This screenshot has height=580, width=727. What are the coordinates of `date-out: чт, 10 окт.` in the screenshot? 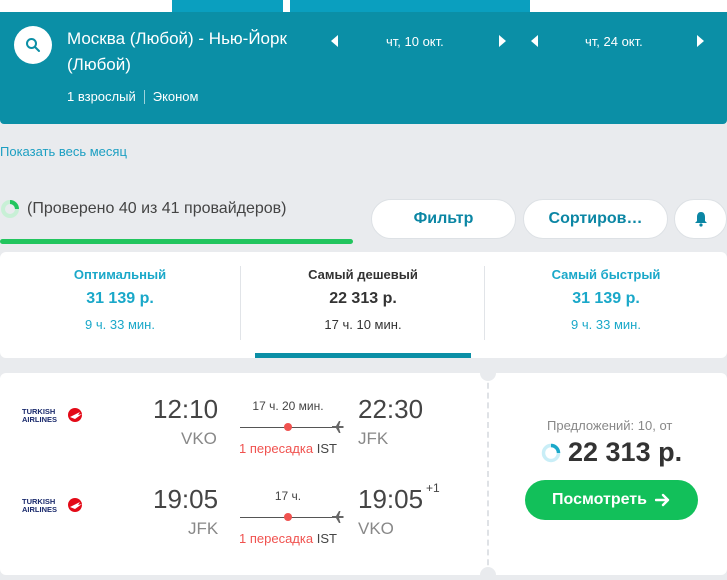 It's located at (415, 41).